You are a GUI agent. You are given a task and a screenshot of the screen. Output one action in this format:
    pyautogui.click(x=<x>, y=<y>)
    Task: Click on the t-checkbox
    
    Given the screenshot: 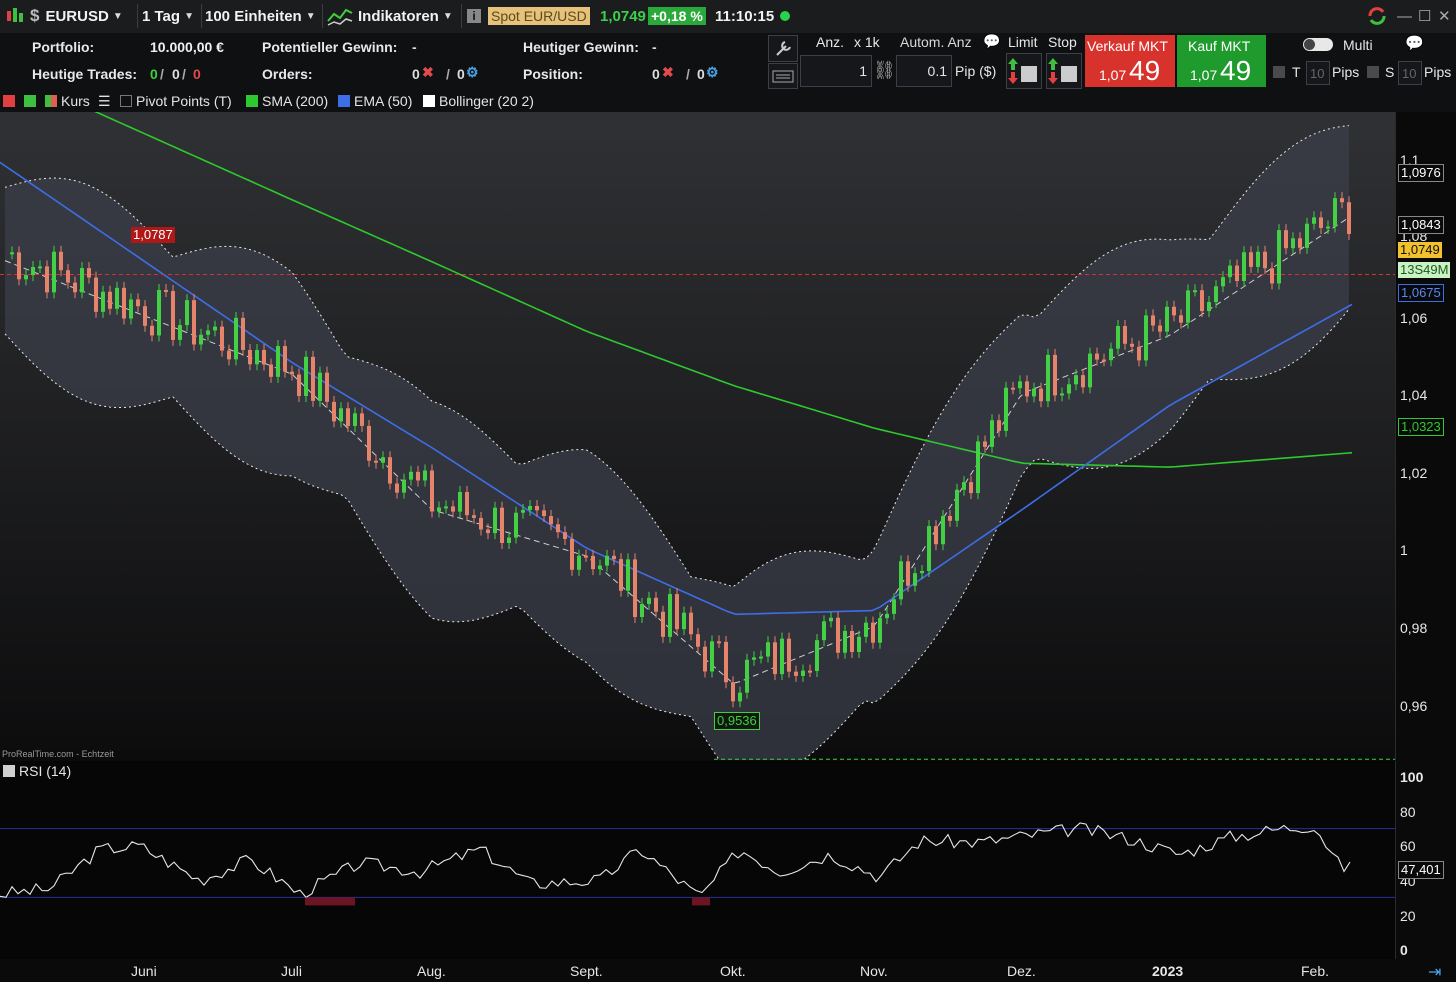 What is the action you would take?
    pyautogui.click(x=1279, y=72)
    